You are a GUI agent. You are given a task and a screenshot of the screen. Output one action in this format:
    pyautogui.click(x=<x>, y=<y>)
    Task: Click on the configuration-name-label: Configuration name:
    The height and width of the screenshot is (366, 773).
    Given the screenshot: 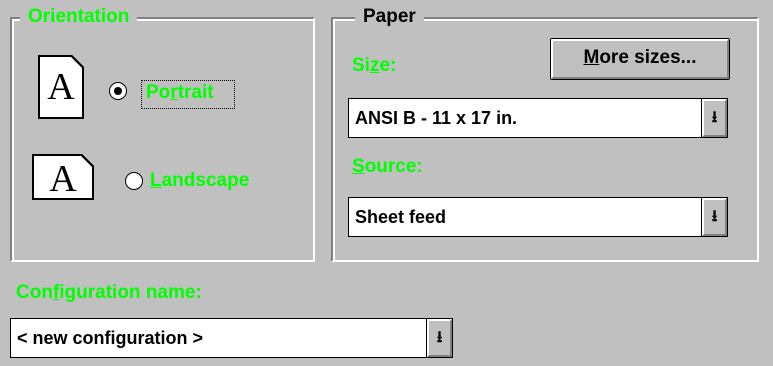 What is the action you would take?
    pyautogui.click(x=109, y=292)
    